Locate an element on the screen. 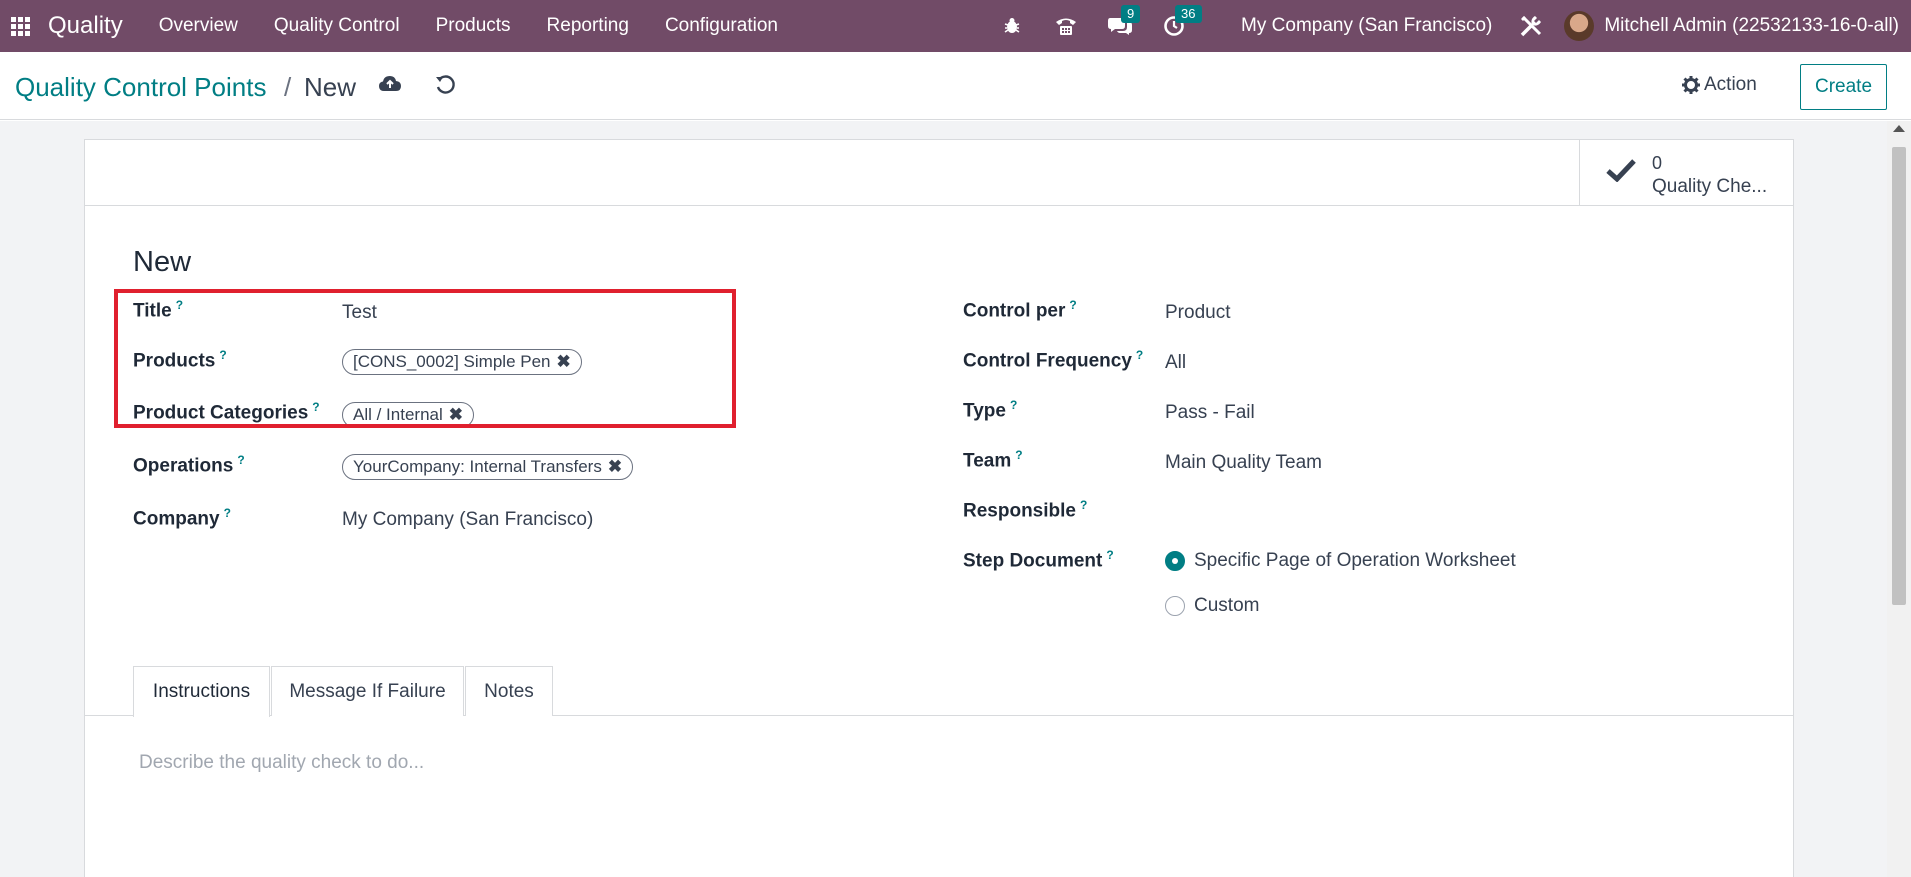  apps-menu-button is located at coordinates (20, 26).